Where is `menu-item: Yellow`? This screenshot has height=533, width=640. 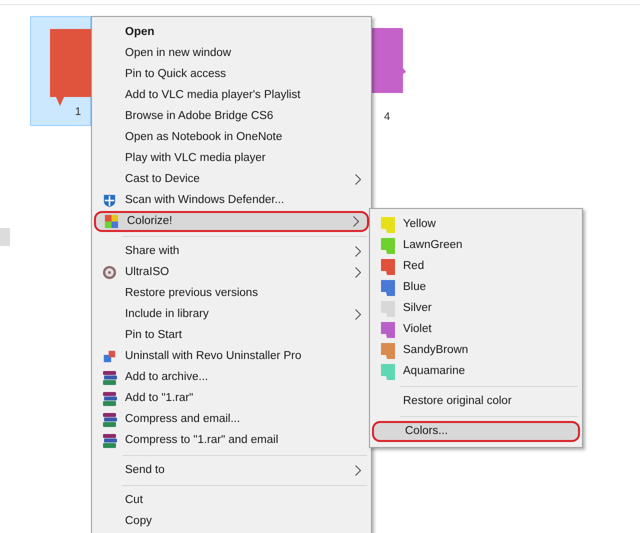
menu-item: Yellow is located at coordinates (476, 224).